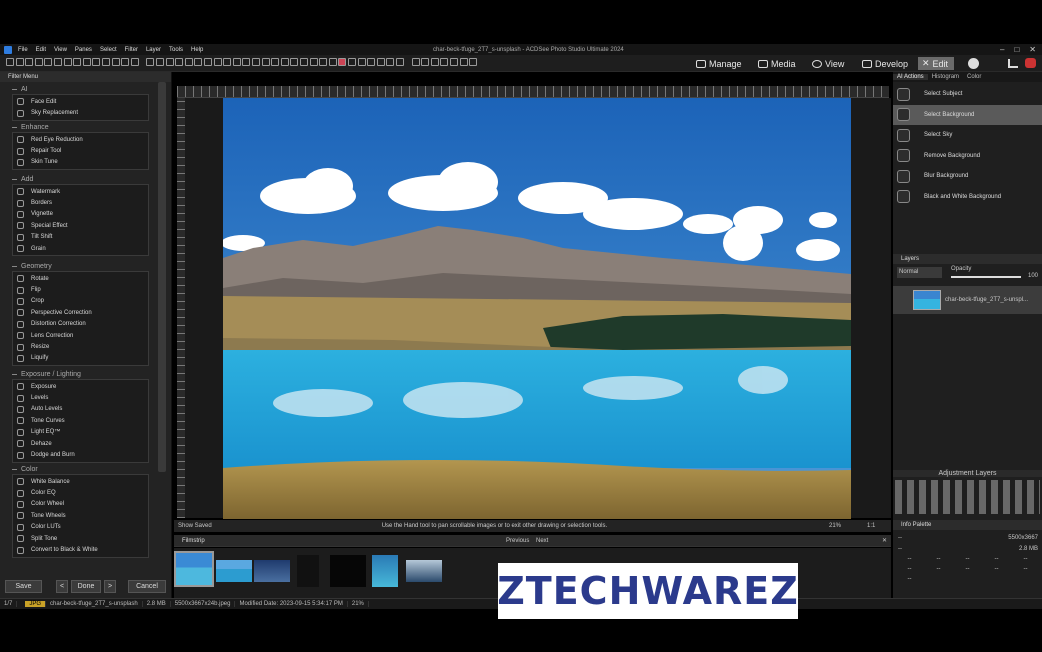  I want to click on mode-view: View, so click(828, 63).